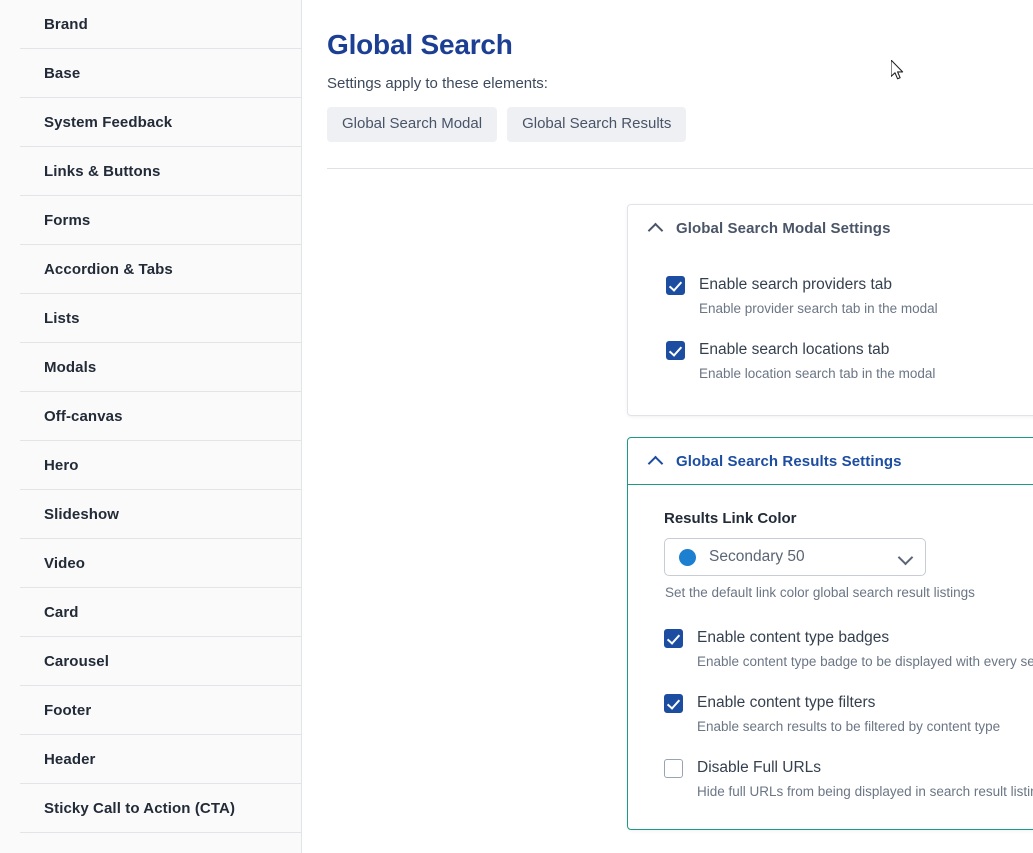 The image size is (1033, 853). What do you see at coordinates (108, 122) in the screenshot?
I see `sidebar-item-label: System Feedback` at bounding box center [108, 122].